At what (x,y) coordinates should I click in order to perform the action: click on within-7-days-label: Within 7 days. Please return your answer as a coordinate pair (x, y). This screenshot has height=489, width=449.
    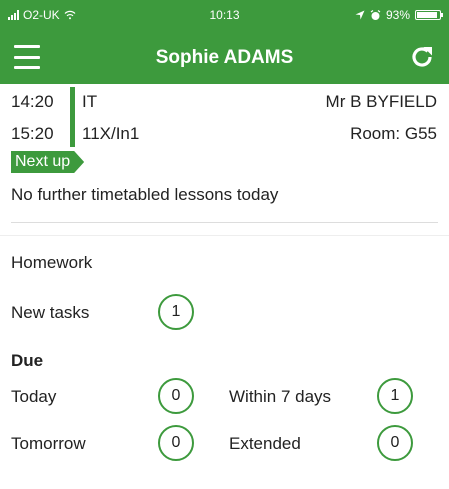
    Looking at the image, I should click on (280, 396).